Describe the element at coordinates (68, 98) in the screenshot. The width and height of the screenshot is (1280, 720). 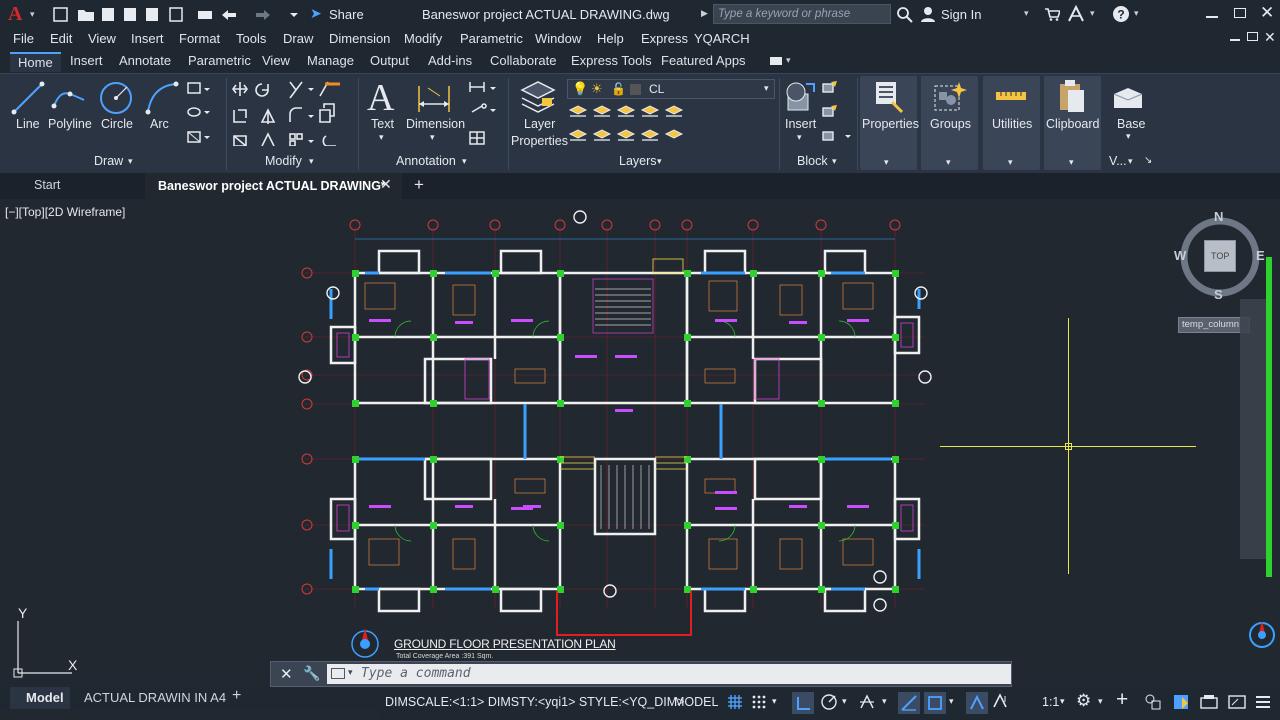
I see `polyline-icon` at that location.